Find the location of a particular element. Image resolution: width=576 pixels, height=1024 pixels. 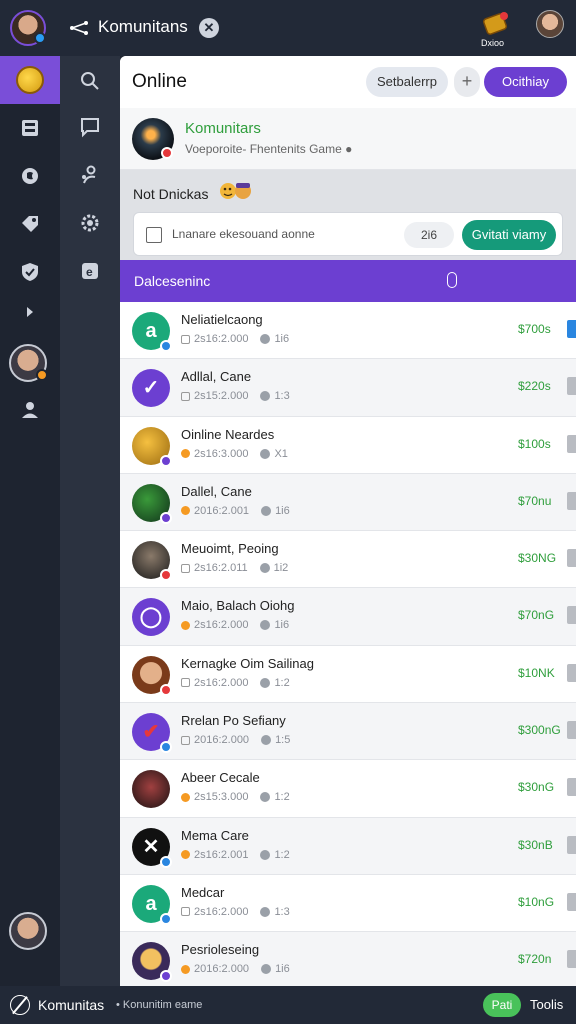

member-name: Mema Care is located at coordinates (215, 835).